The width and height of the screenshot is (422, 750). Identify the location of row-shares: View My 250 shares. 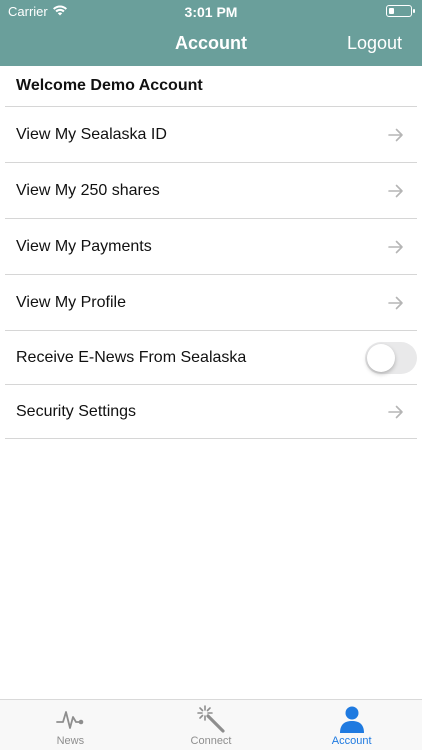
(211, 191).